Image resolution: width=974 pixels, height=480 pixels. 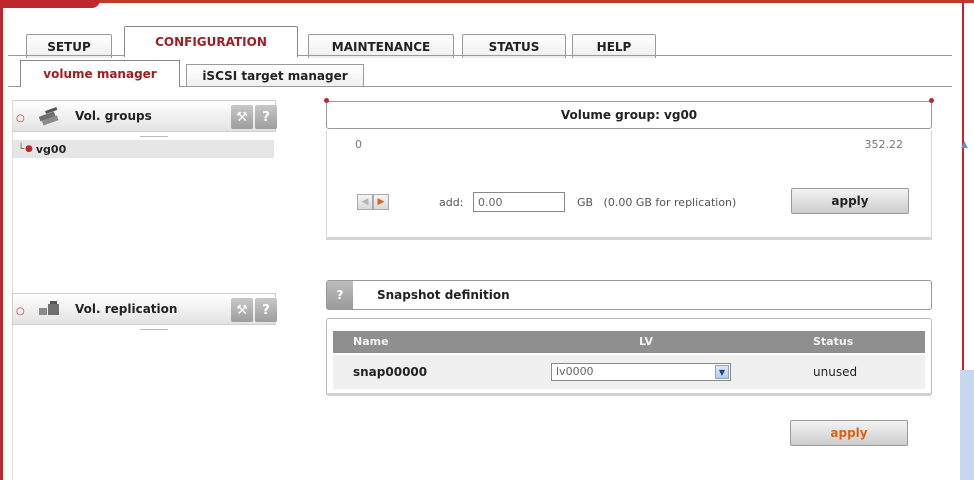 I want to click on snapshot-definition-title: Snapshot definition, so click(x=443, y=295).